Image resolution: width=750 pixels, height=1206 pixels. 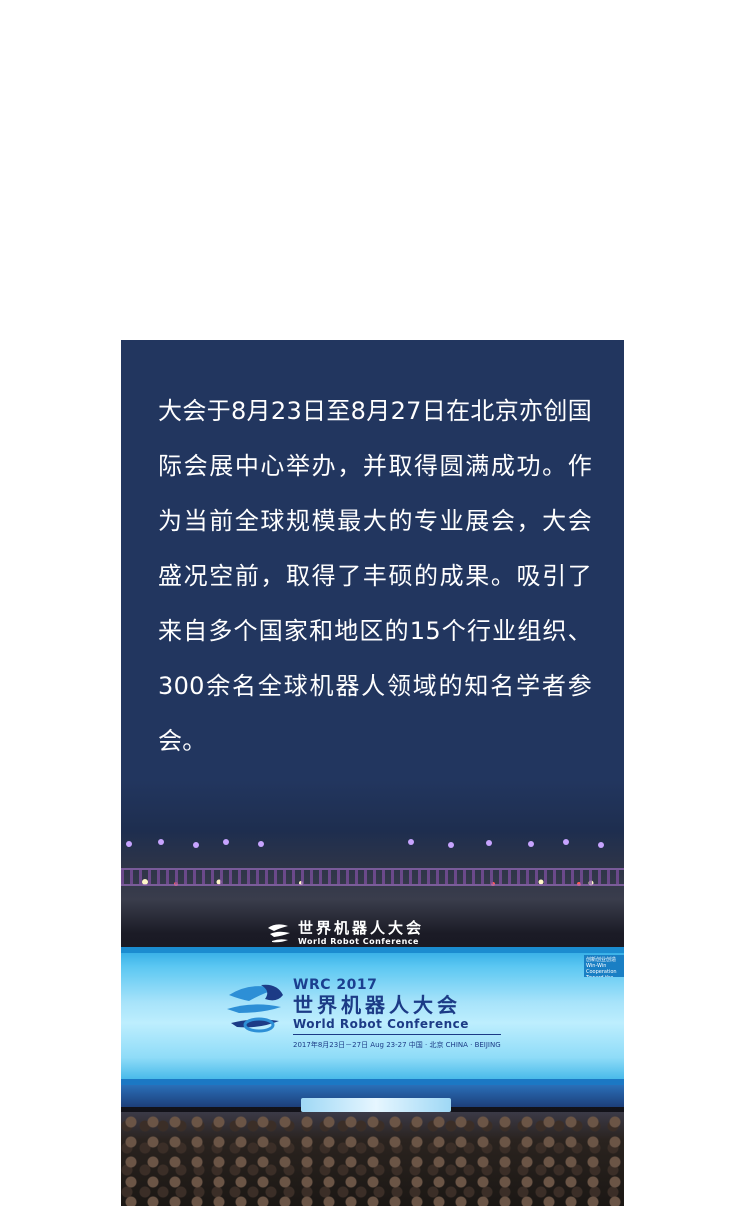 What do you see at coordinates (372, 885) in the screenshot?
I see `truss-line-bottom` at bounding box center [372, 885].